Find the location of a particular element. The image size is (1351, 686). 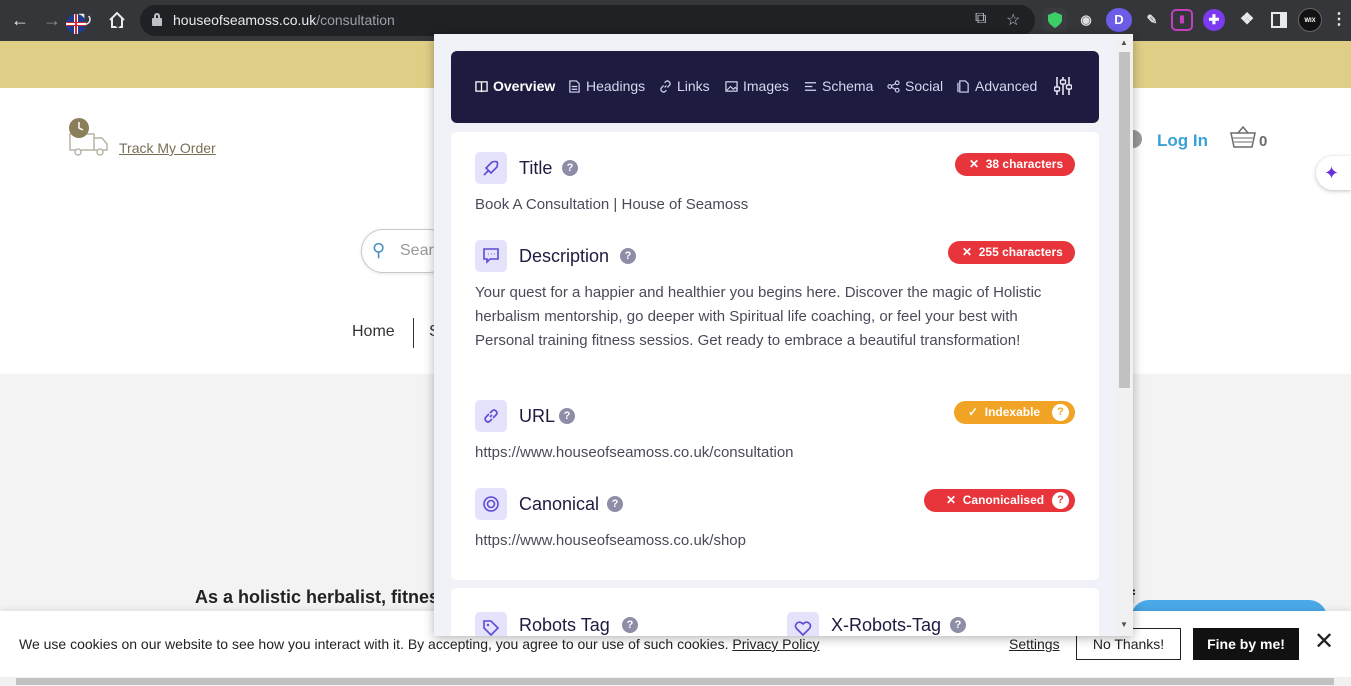

tab-advanced: Advanced is located at coordinates (997, 86).